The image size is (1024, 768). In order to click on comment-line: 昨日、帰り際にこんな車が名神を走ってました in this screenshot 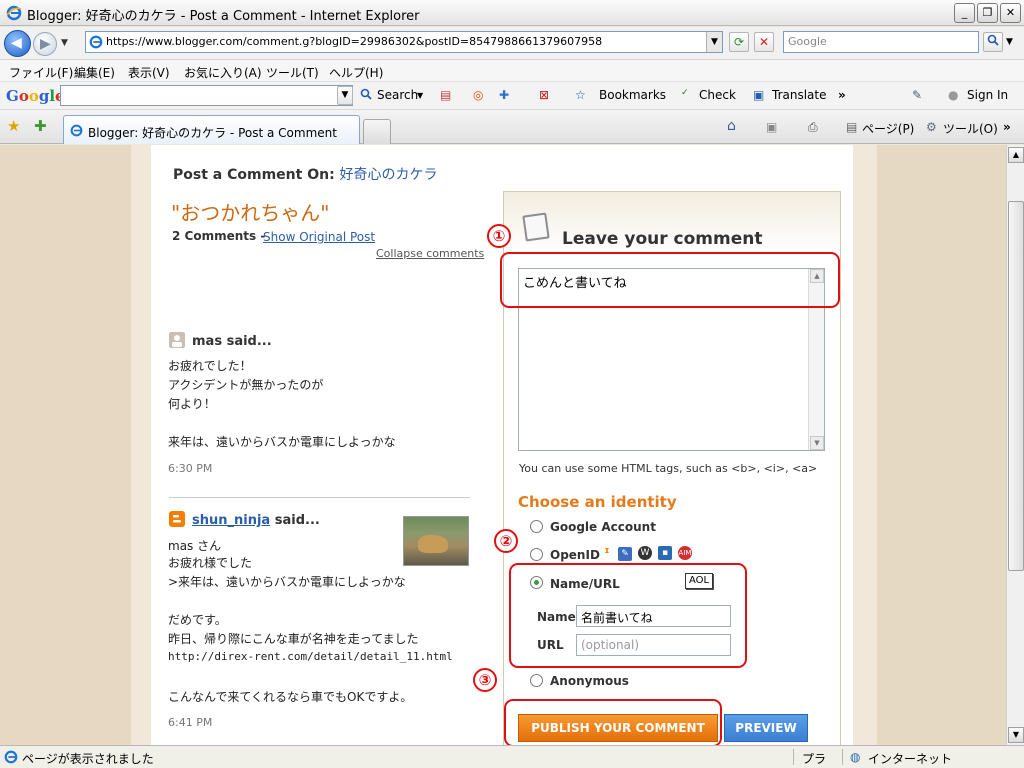, I will do `click(293, 639)`.